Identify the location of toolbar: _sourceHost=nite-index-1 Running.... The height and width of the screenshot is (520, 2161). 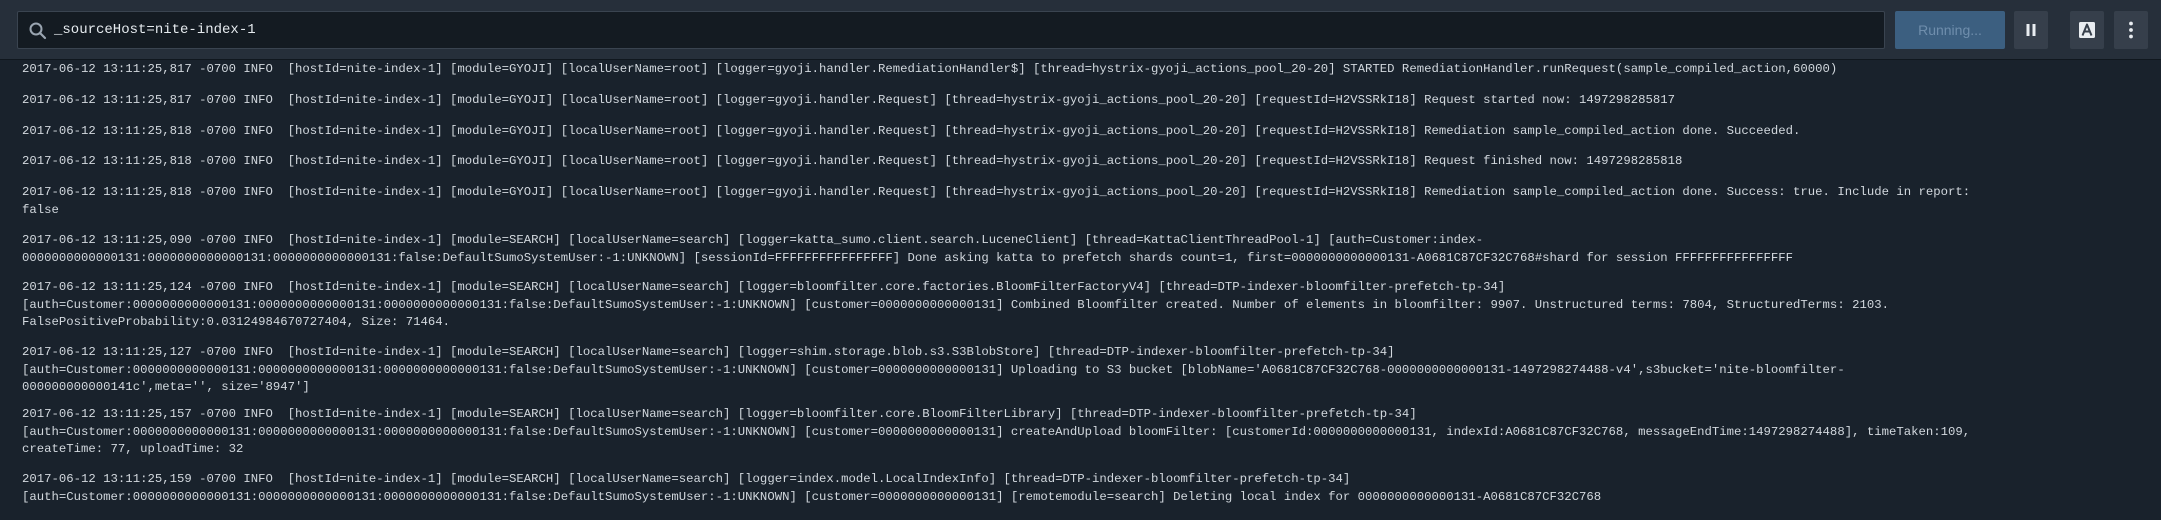
(1080, 30).